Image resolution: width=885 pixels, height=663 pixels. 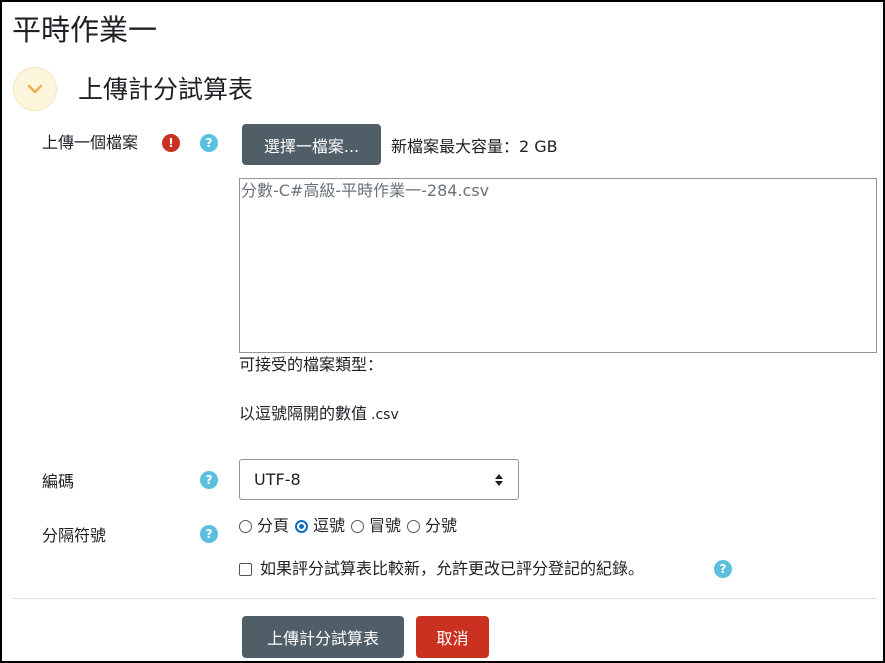 What do you see at coordinates (358, 526) in the screenshot?
I see `radio-colon` at bounding box center [358, 526].